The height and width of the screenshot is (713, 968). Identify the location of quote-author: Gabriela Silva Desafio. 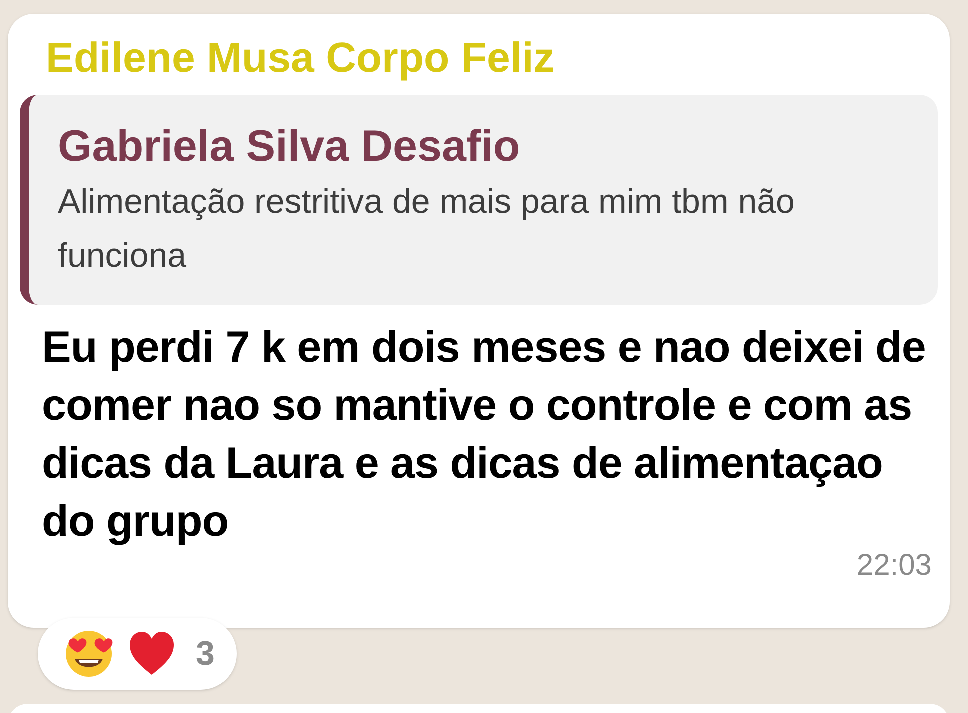
(290, 147).